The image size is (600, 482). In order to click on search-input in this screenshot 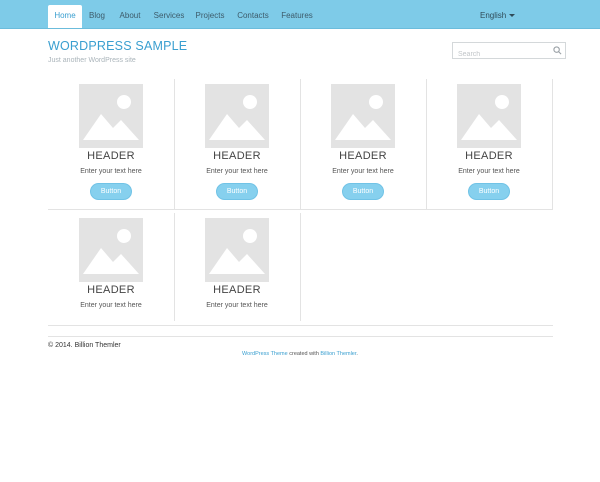, I will do `click(503, 54)`.